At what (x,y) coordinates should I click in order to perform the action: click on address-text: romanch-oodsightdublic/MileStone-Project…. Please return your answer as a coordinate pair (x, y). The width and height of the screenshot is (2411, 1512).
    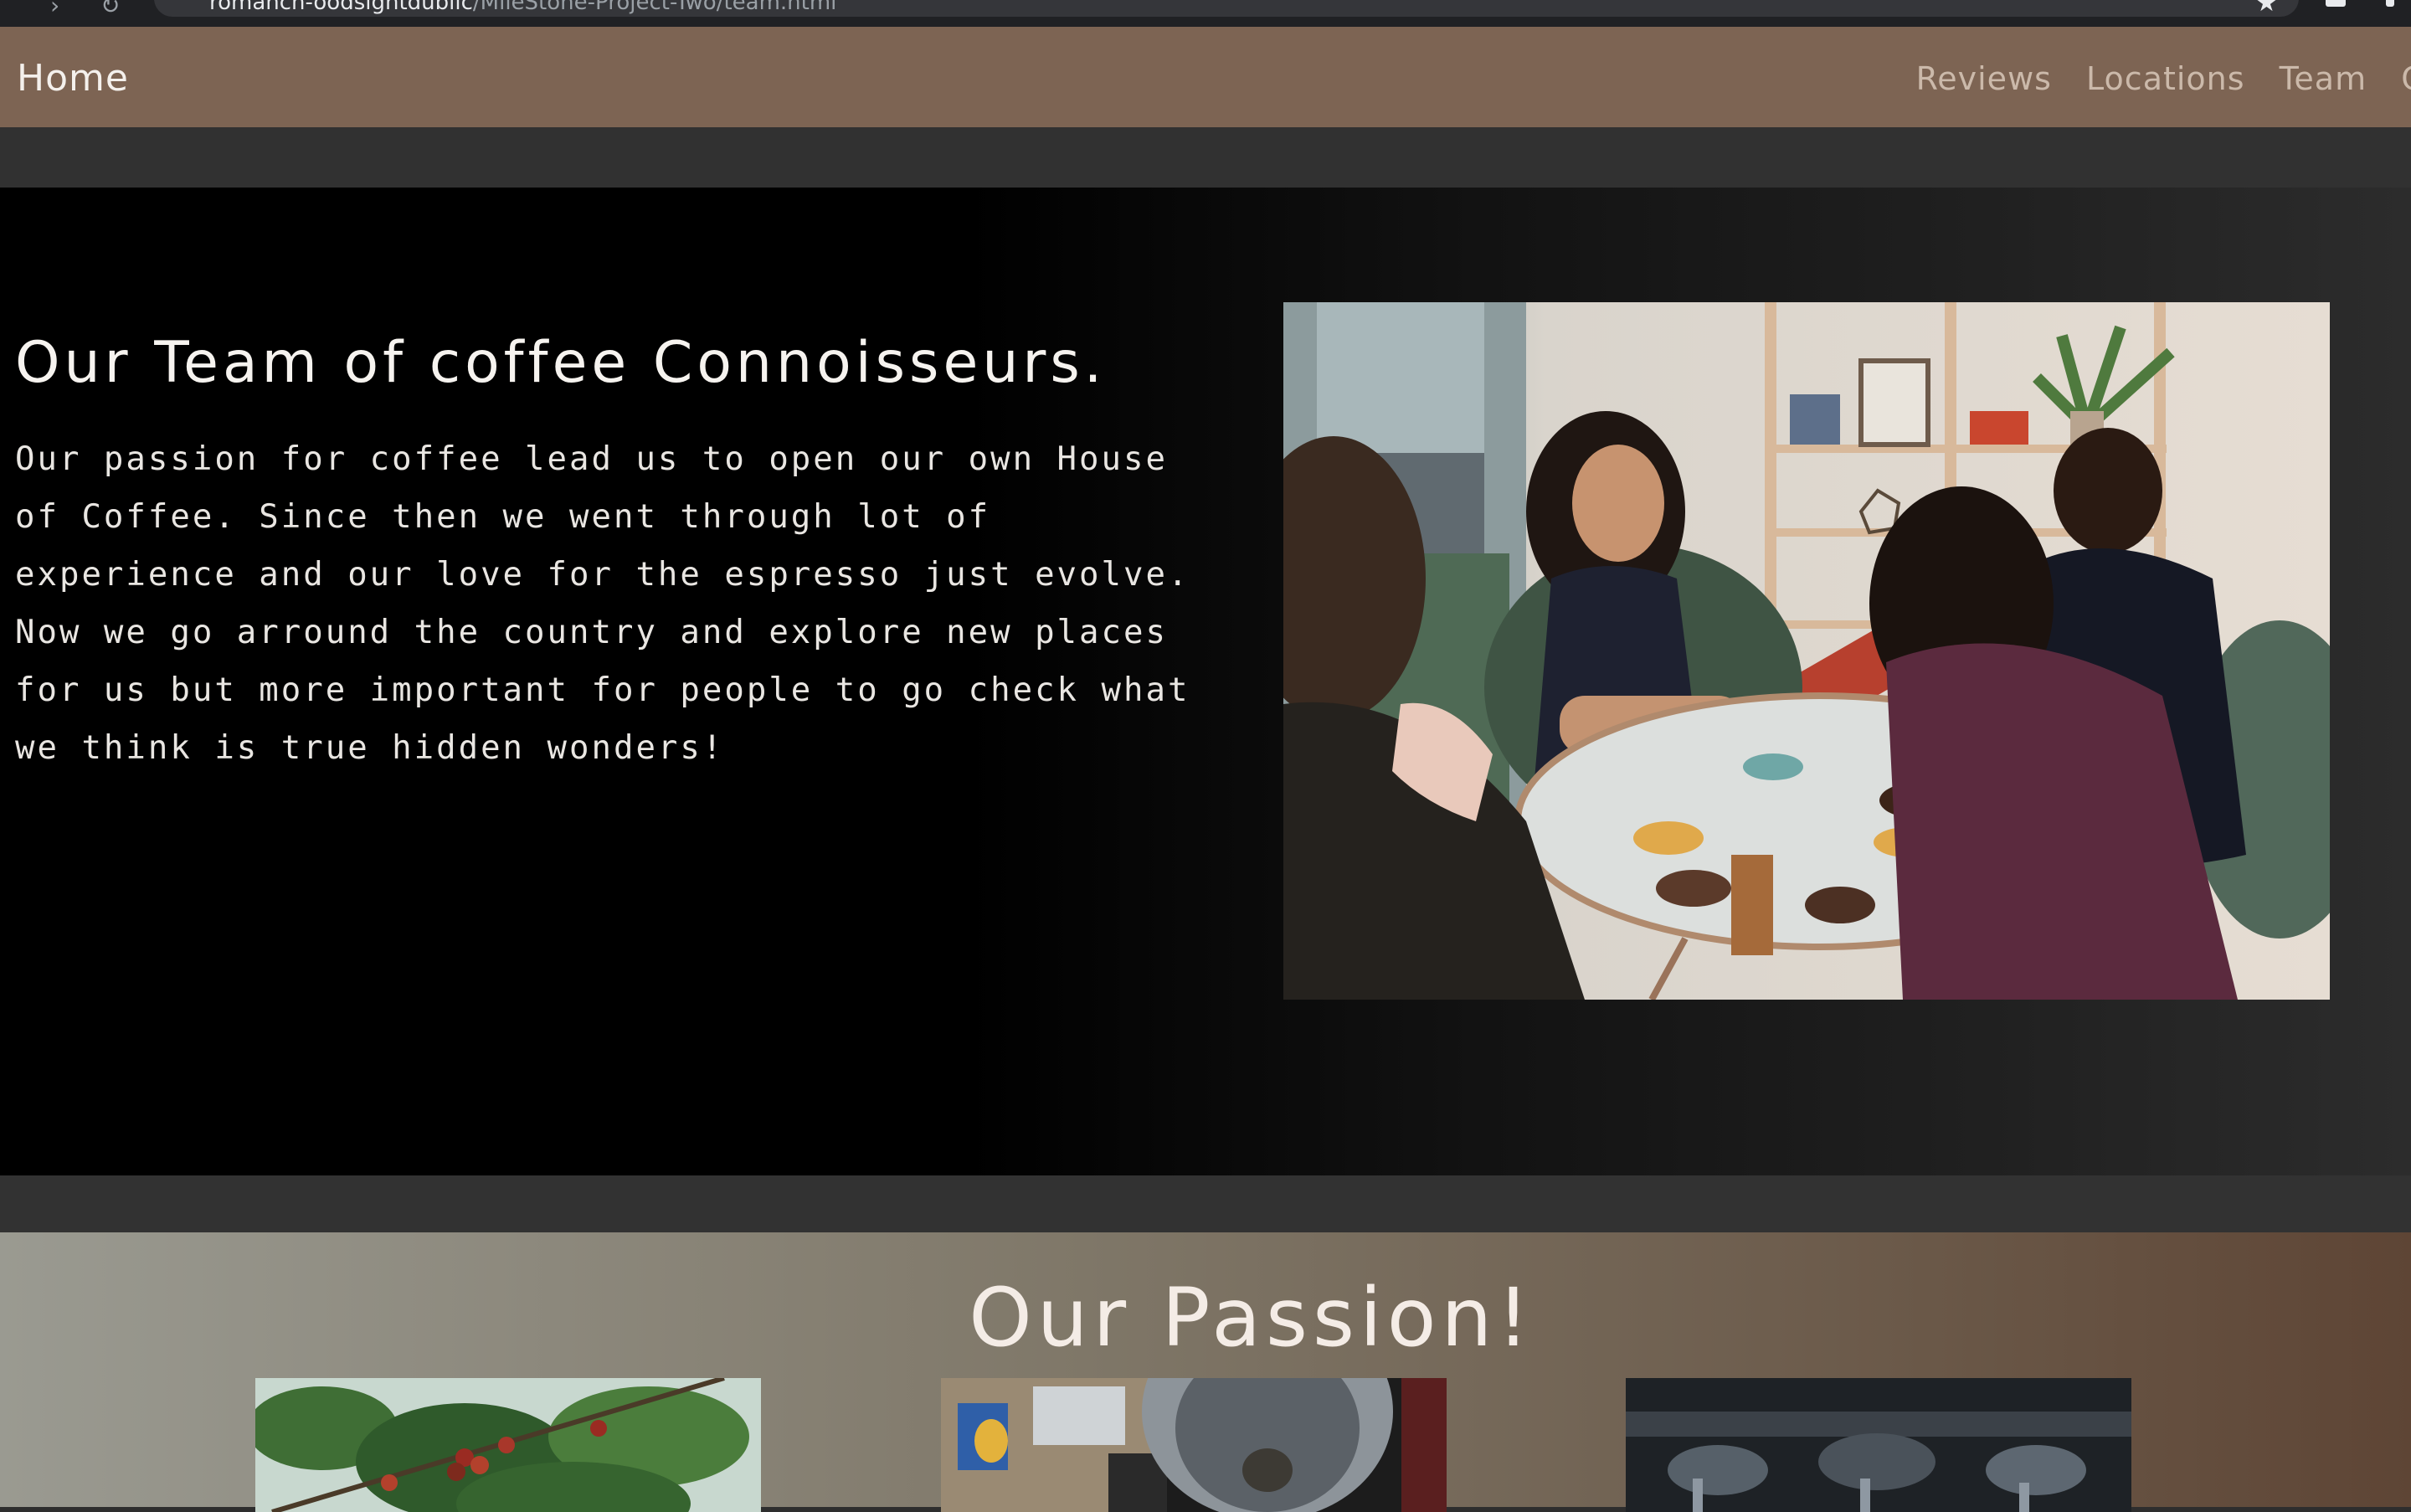
    Looking at the image, I should click on (522, 8).